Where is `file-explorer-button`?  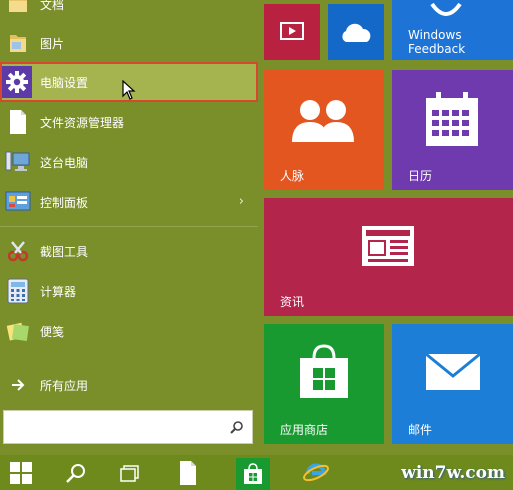
file-explorer-button is located at coordinates (188, 472).